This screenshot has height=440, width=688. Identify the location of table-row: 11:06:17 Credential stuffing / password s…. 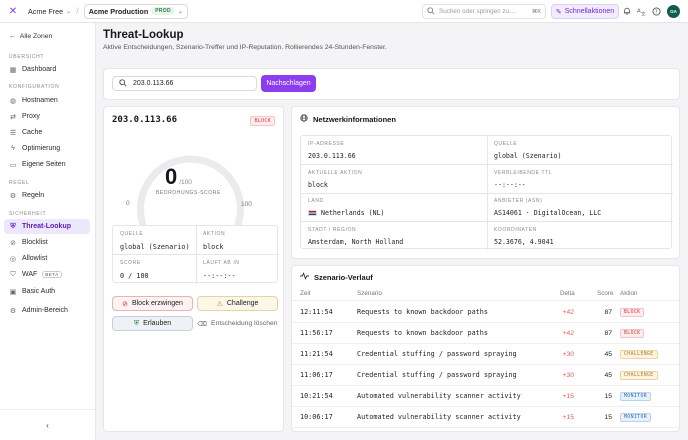
(485, 375).